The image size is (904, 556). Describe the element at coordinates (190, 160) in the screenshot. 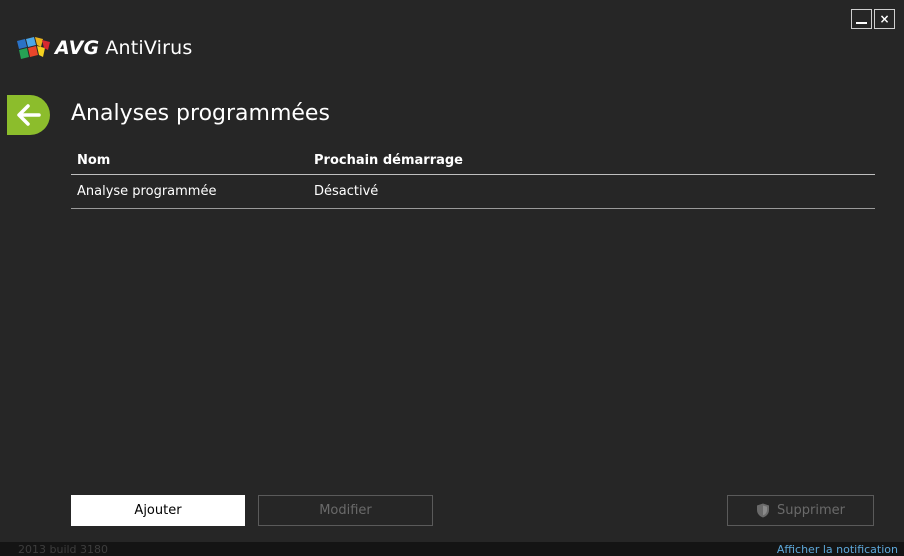

I see `column-header-name: Nom` at that location.